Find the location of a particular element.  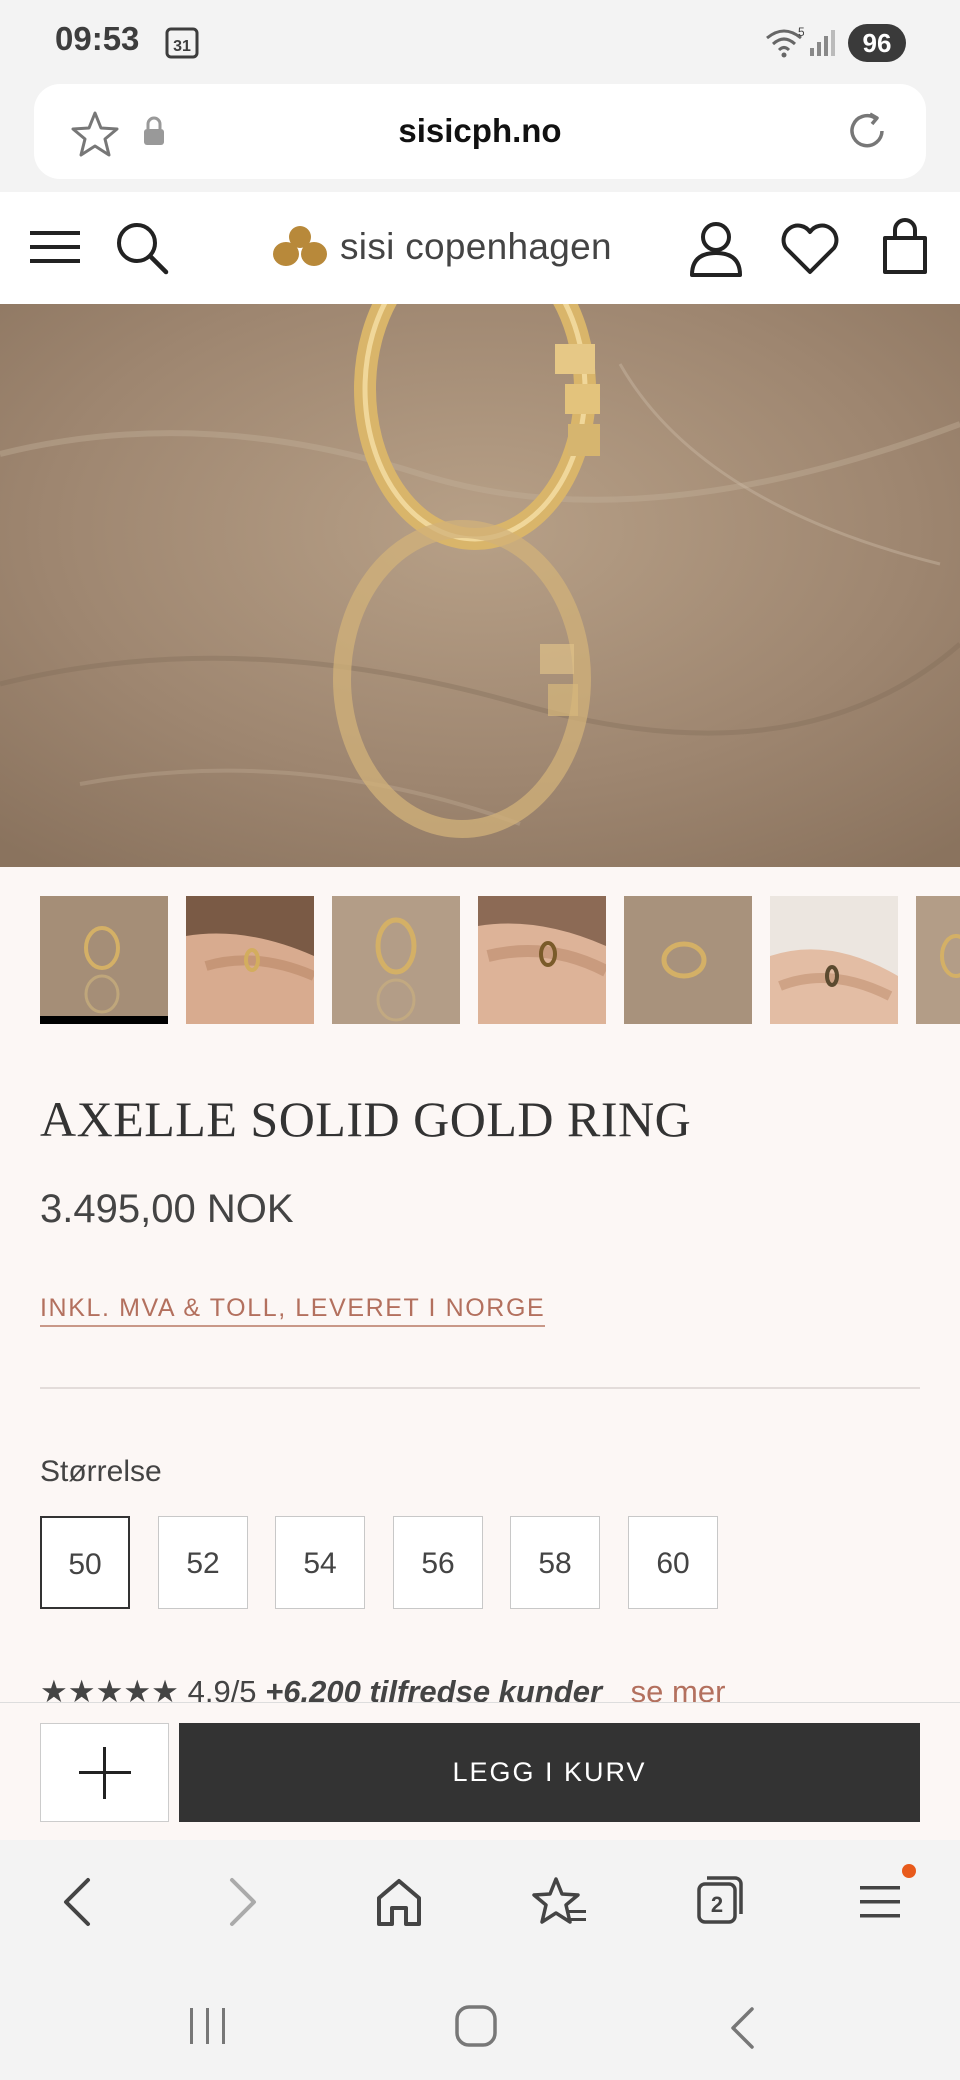

battery-level: 96 is located at coordinates (877, 43).